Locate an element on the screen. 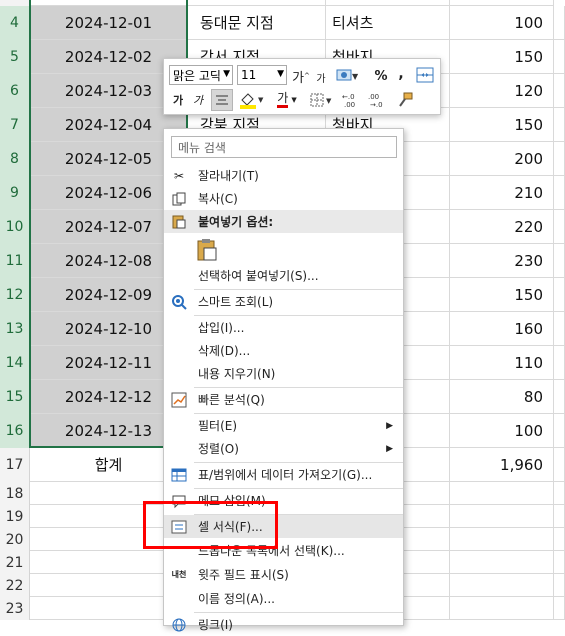  row-header: 7 is located at coordinates (15, 125).